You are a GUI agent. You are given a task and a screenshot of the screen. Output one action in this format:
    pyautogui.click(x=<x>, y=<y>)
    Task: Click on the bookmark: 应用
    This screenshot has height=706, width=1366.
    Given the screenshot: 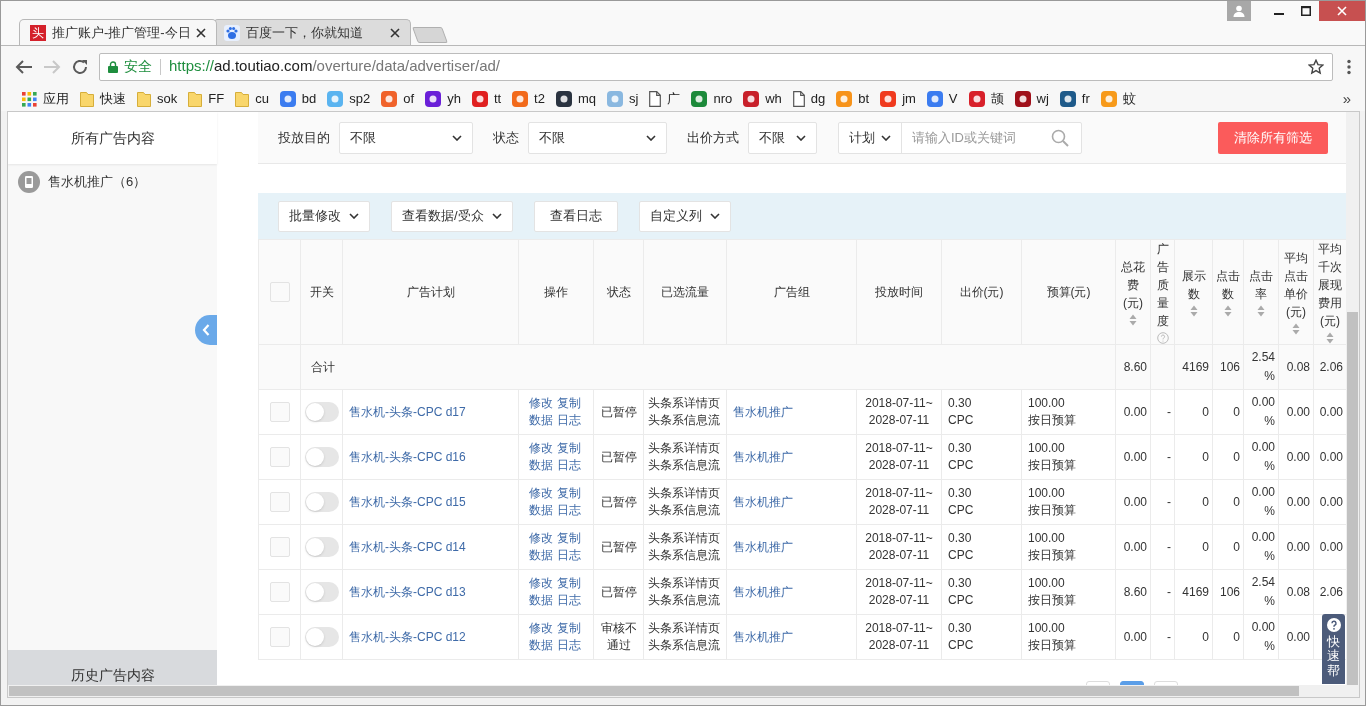 What is the action you would take?
    pyautogui.click(x=45, y=99)
    